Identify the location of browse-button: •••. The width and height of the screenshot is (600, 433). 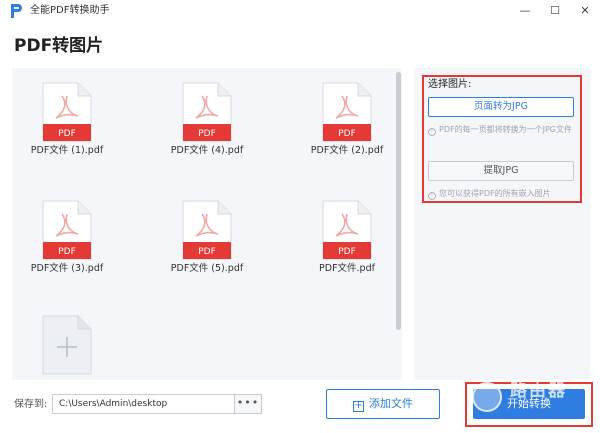
(248, 404).